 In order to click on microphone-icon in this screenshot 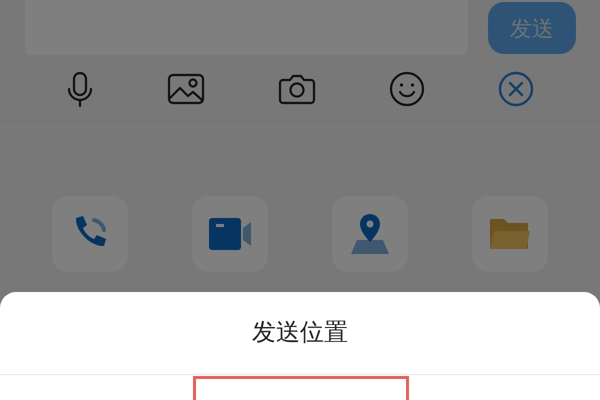, I will do `click(80, 88)`.